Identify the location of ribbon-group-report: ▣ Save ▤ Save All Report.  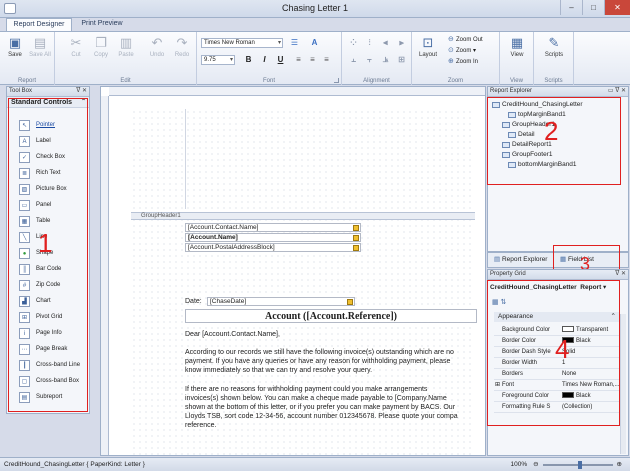
(27, 58).